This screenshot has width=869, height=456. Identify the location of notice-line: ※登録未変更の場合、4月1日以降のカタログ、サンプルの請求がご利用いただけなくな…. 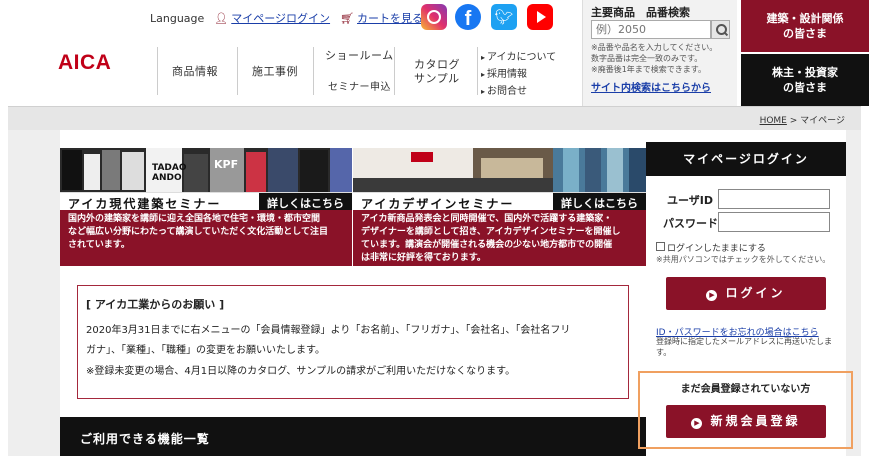
(301, 371).